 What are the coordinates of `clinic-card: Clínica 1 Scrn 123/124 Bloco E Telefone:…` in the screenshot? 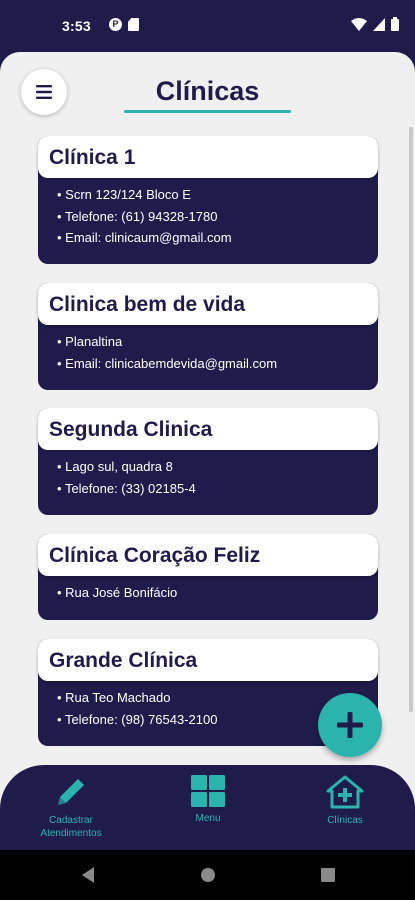 It's located at (208, 200).